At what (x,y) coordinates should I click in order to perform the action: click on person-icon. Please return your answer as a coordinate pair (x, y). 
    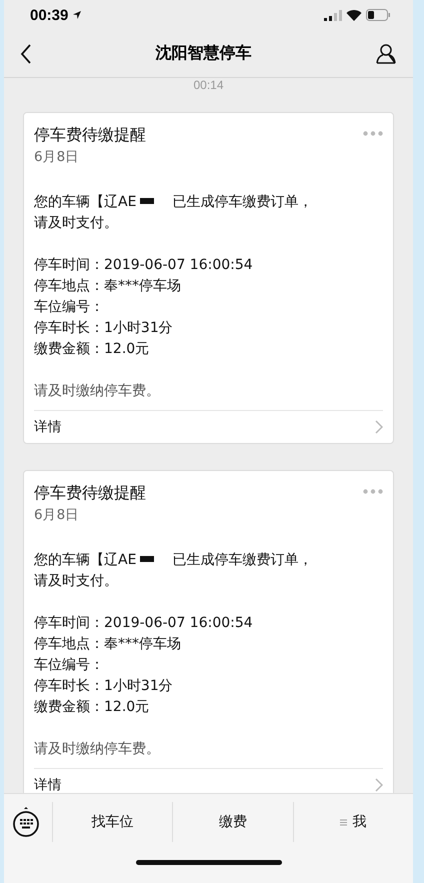
    Looking at the image, I should click on (386, 53).